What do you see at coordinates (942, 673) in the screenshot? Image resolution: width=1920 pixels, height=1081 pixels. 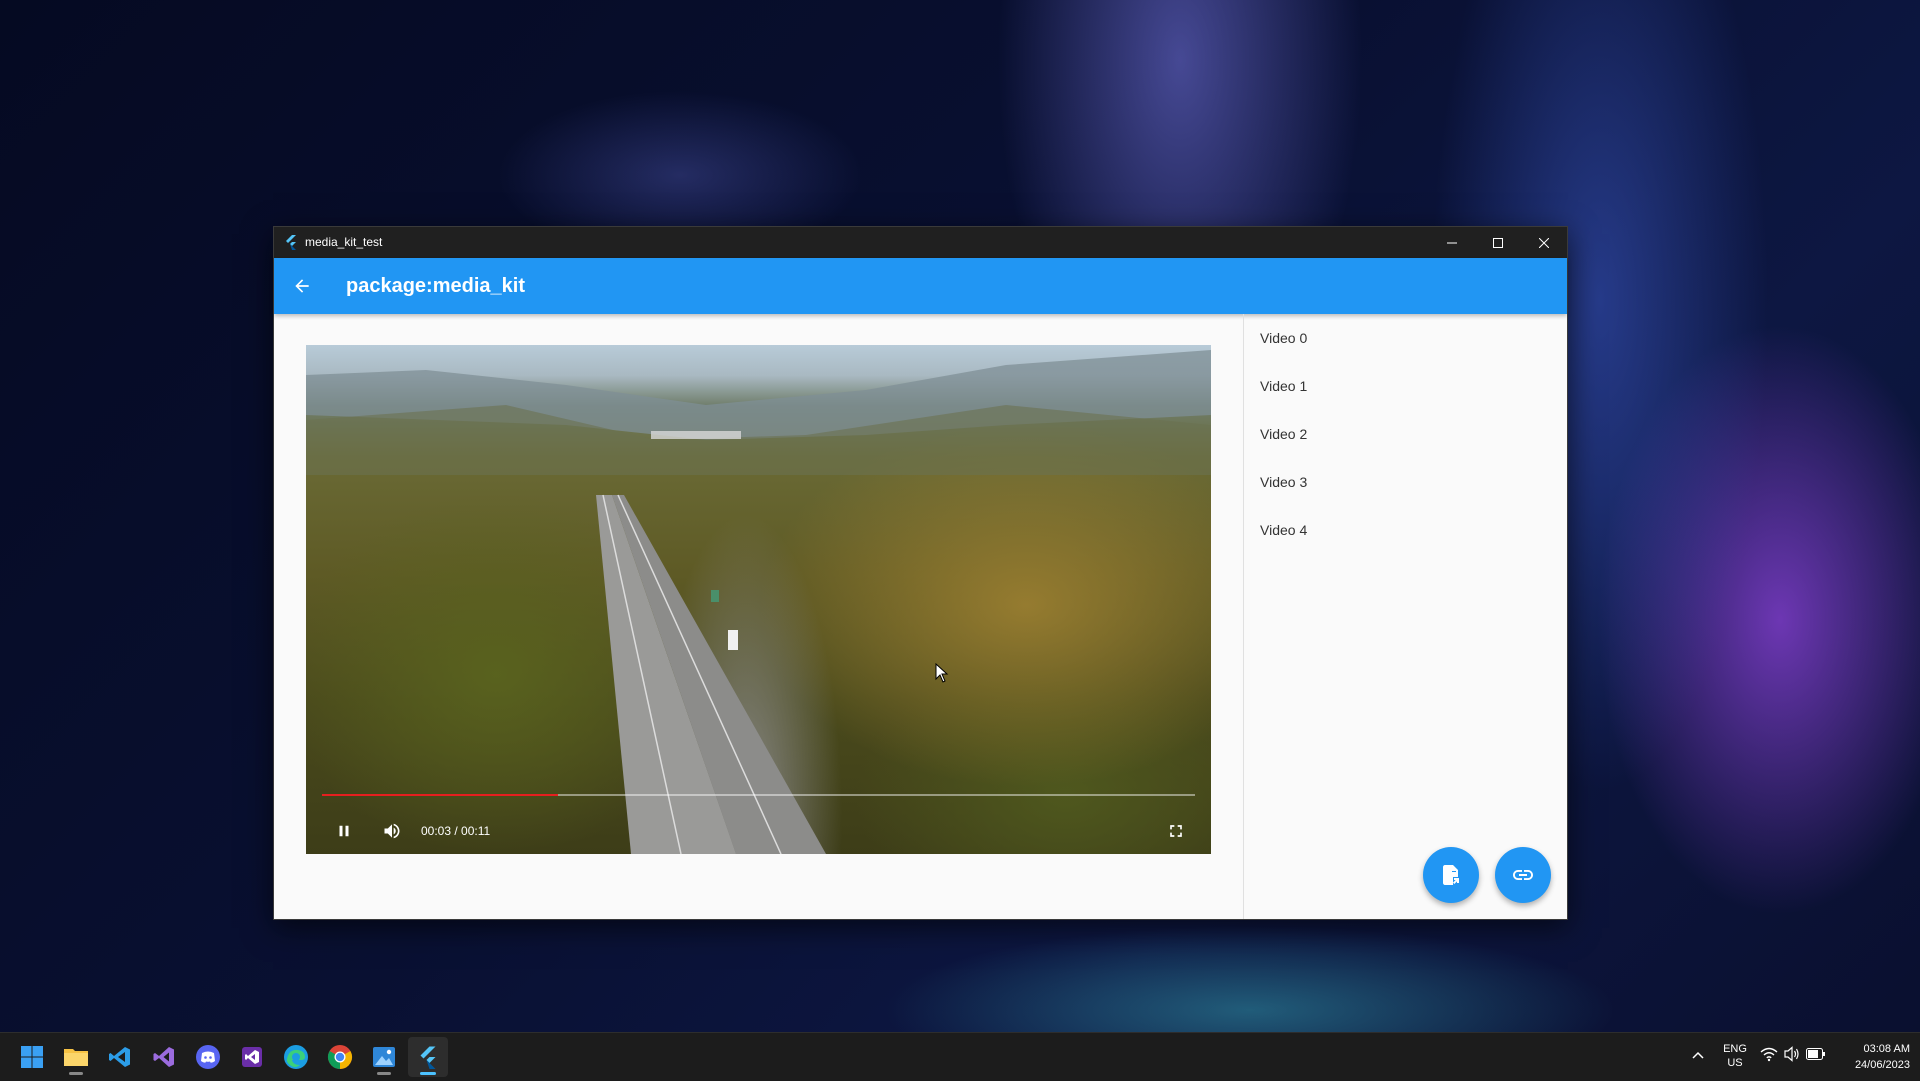 I see `mouse-cursor-icon` at bounding box center [942, 673].